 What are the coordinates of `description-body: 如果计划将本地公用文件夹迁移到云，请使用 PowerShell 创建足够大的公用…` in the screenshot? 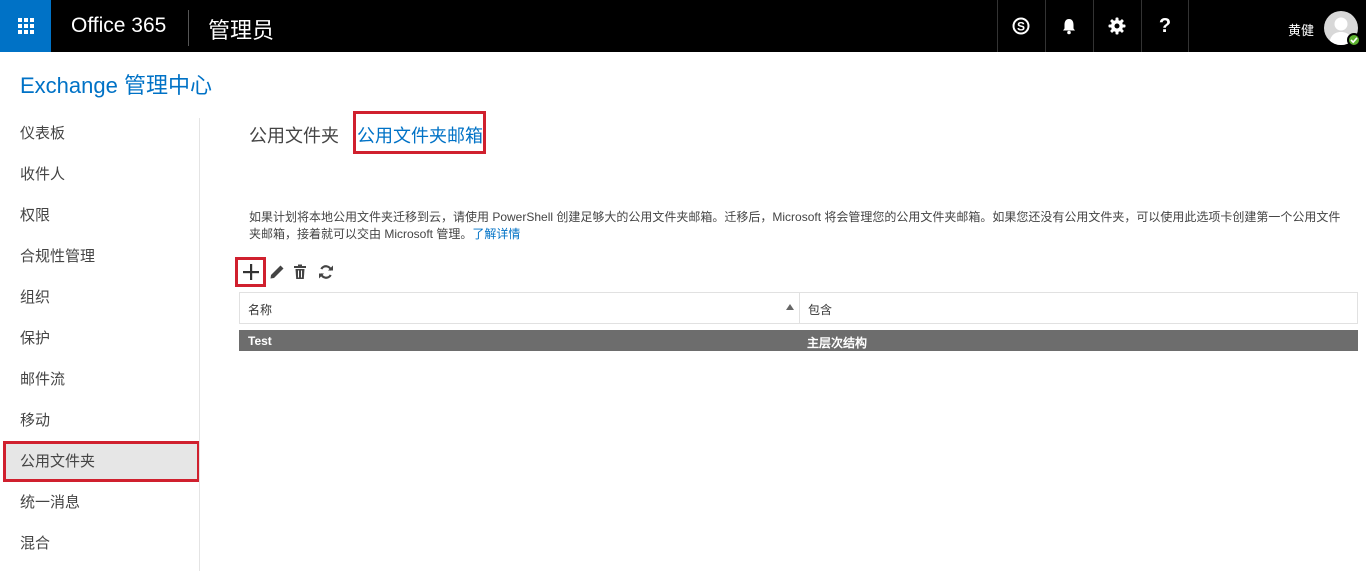 It's located at (795, 225).